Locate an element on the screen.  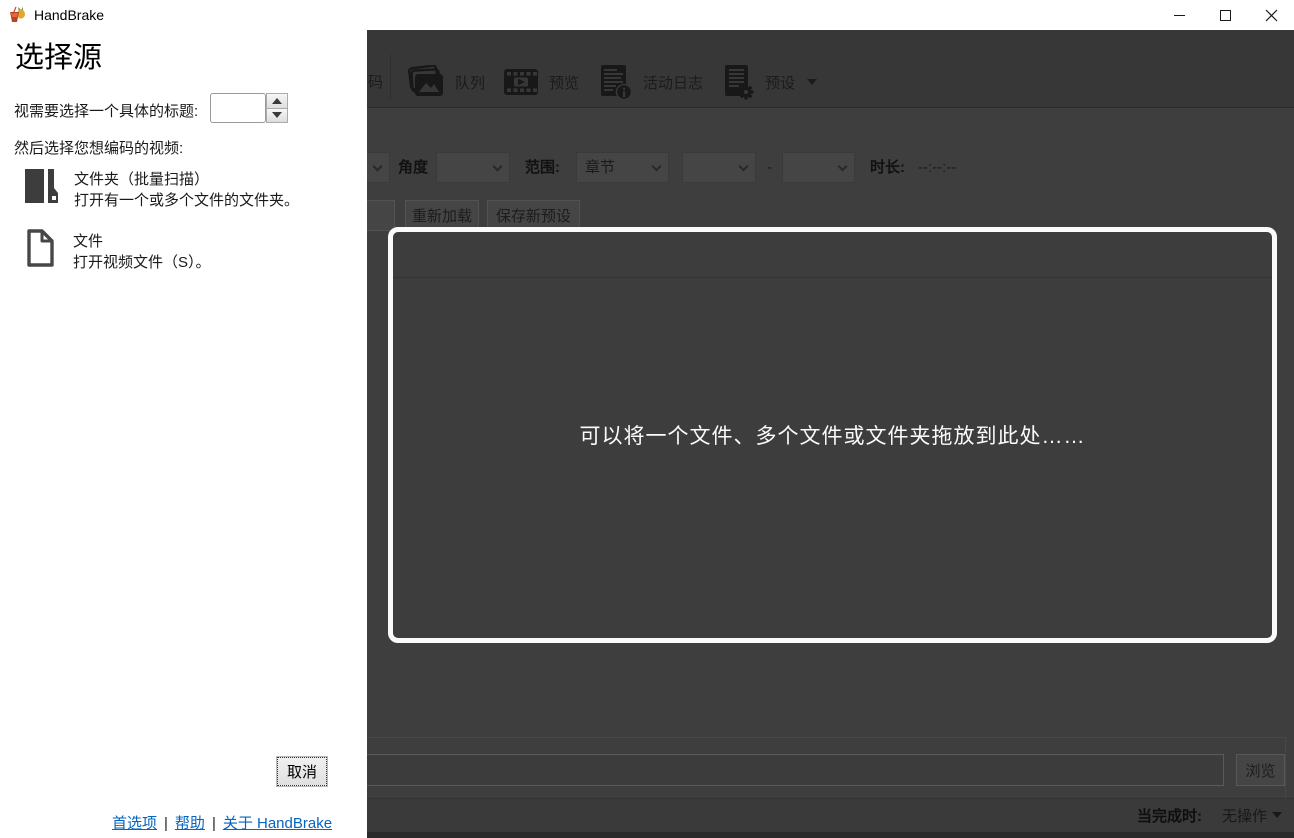
open-file-option: 文件 打开视频文件（S）。 is located at coordinates (116, 250).